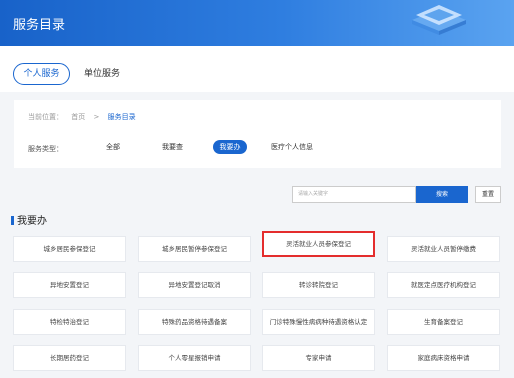 The image size is (514, 378). Describe the element at coordinates (41, 74) in the screenshot. I see `tab-personal-service: 个人服务` at that location.